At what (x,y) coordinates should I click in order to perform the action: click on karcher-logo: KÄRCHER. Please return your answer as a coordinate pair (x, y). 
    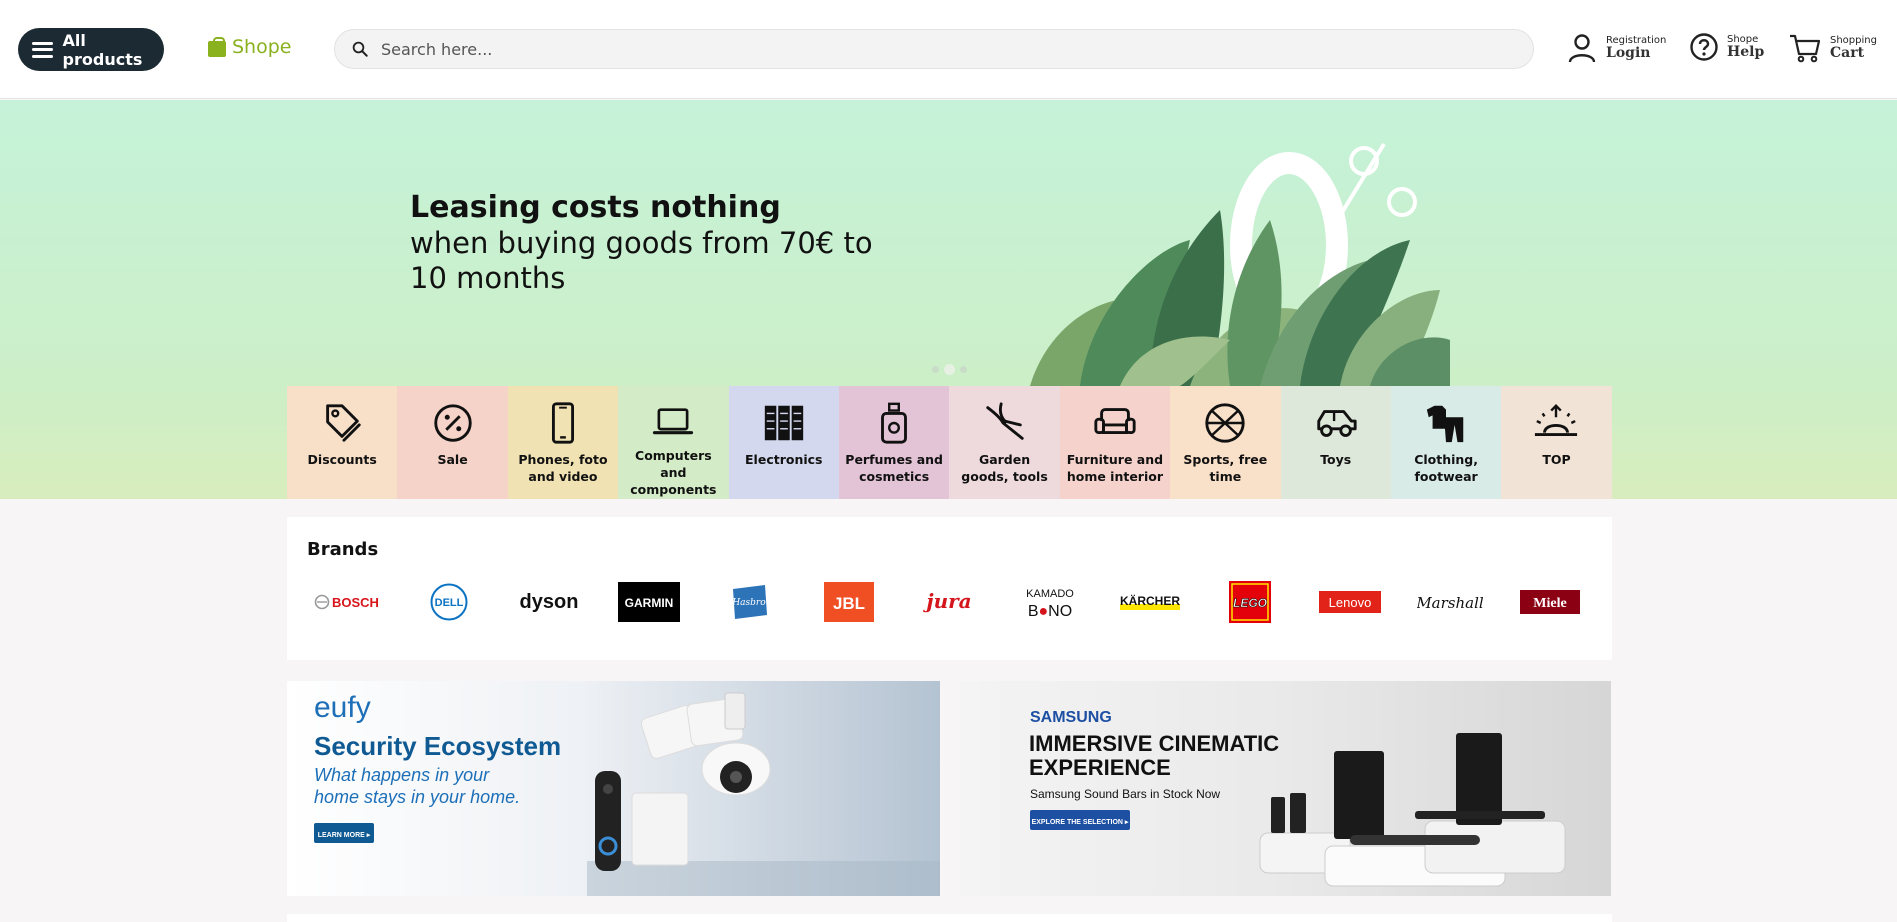
    Looking at the image, I should click on (1149, 601).